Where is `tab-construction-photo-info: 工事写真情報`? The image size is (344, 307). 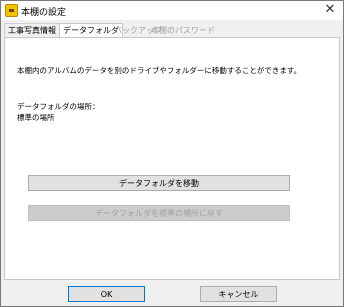
tab-construction-photo-info: 工事写真情報 is located at coordinates (32, 30).